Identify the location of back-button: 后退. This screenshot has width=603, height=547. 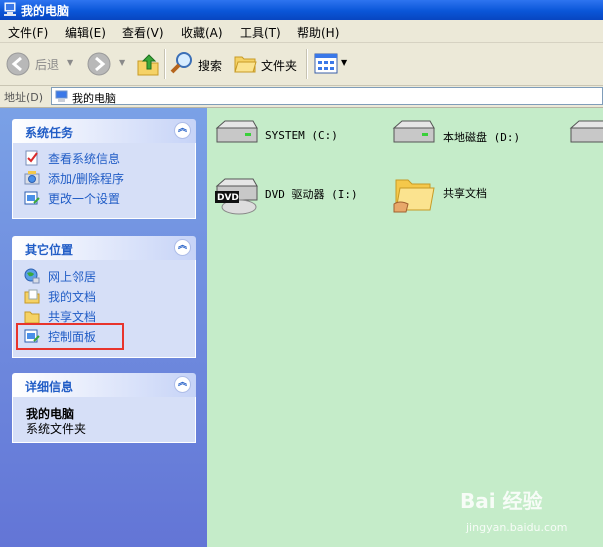
(37, 64).